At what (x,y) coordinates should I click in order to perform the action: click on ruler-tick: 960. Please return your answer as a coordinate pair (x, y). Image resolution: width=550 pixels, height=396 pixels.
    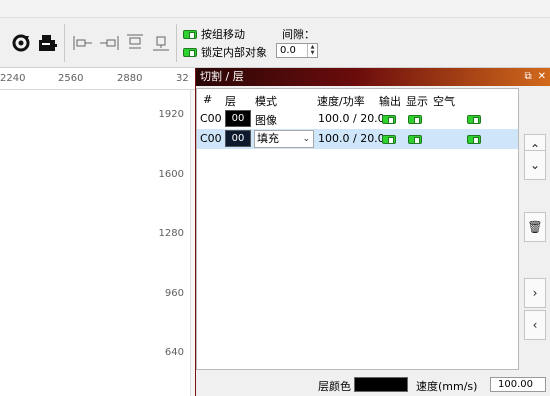
    Looking at the image, I should click on (174, 293).